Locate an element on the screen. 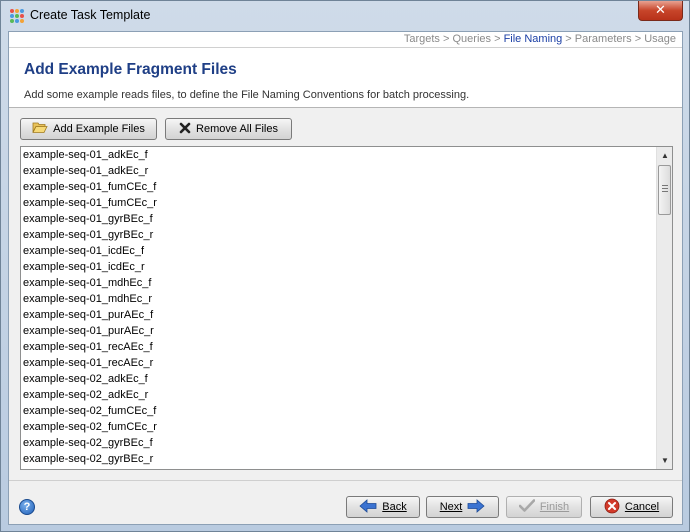 Image resolution: width=690 pixels, height=532 pixels. list-item: example-seq-01_fumCEc_r is located at coordinates (339, 203).